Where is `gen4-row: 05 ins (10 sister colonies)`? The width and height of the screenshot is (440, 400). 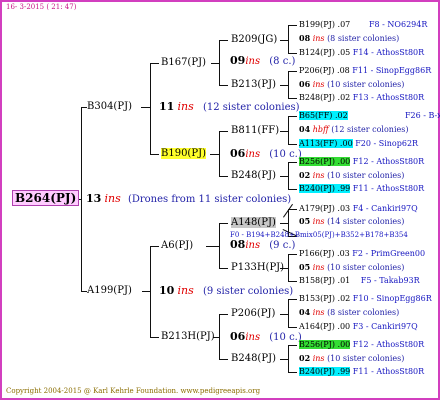
gen4-row: 05 ins (10 sister colonies) is located at coordinates (351, 267).